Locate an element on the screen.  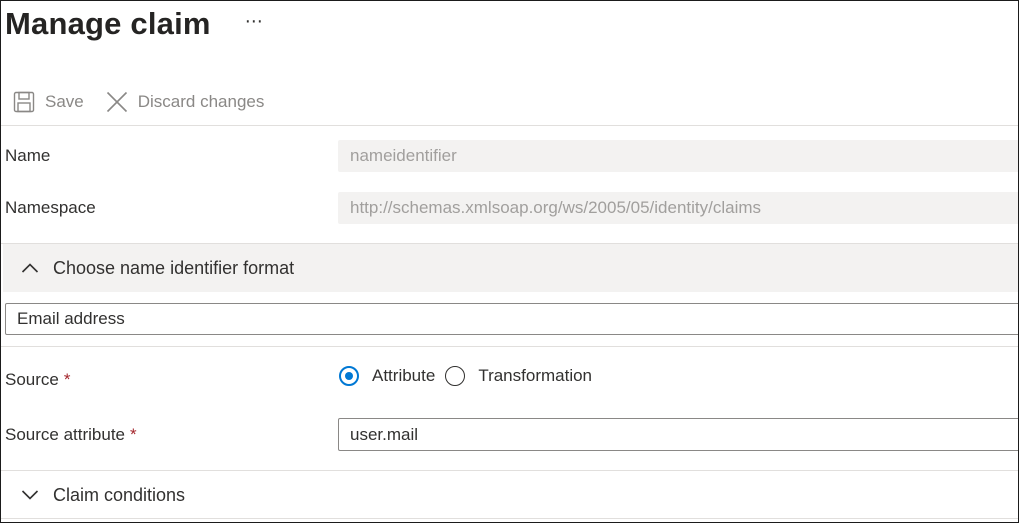
source-attribute-label: Source attribute * is located at coordinates (71, 435).